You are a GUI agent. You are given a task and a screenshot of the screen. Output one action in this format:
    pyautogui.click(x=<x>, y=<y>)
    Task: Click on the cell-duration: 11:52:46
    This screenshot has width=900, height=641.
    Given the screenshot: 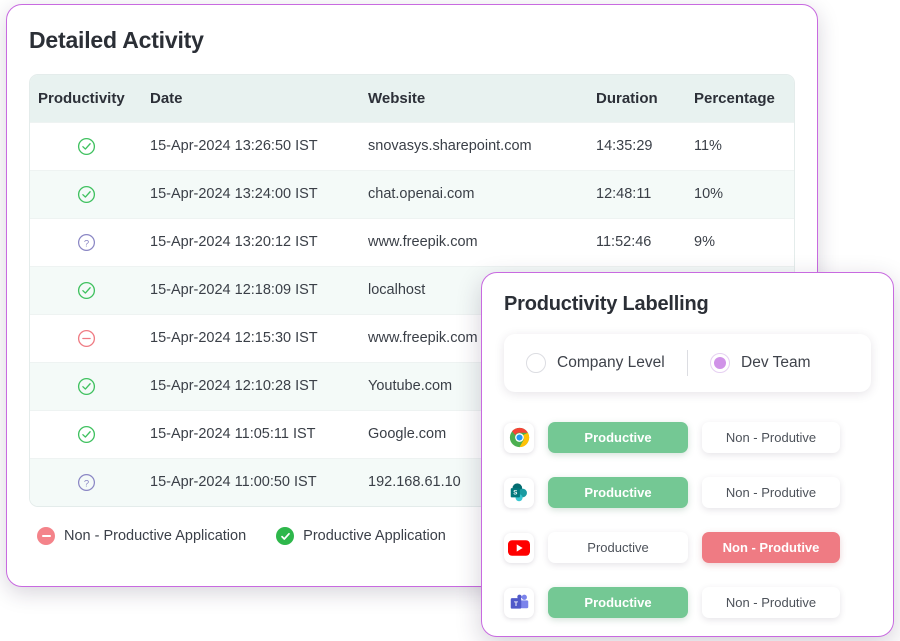 What is the action you would take?
    pyautogui.click(x=637, y=241)
    